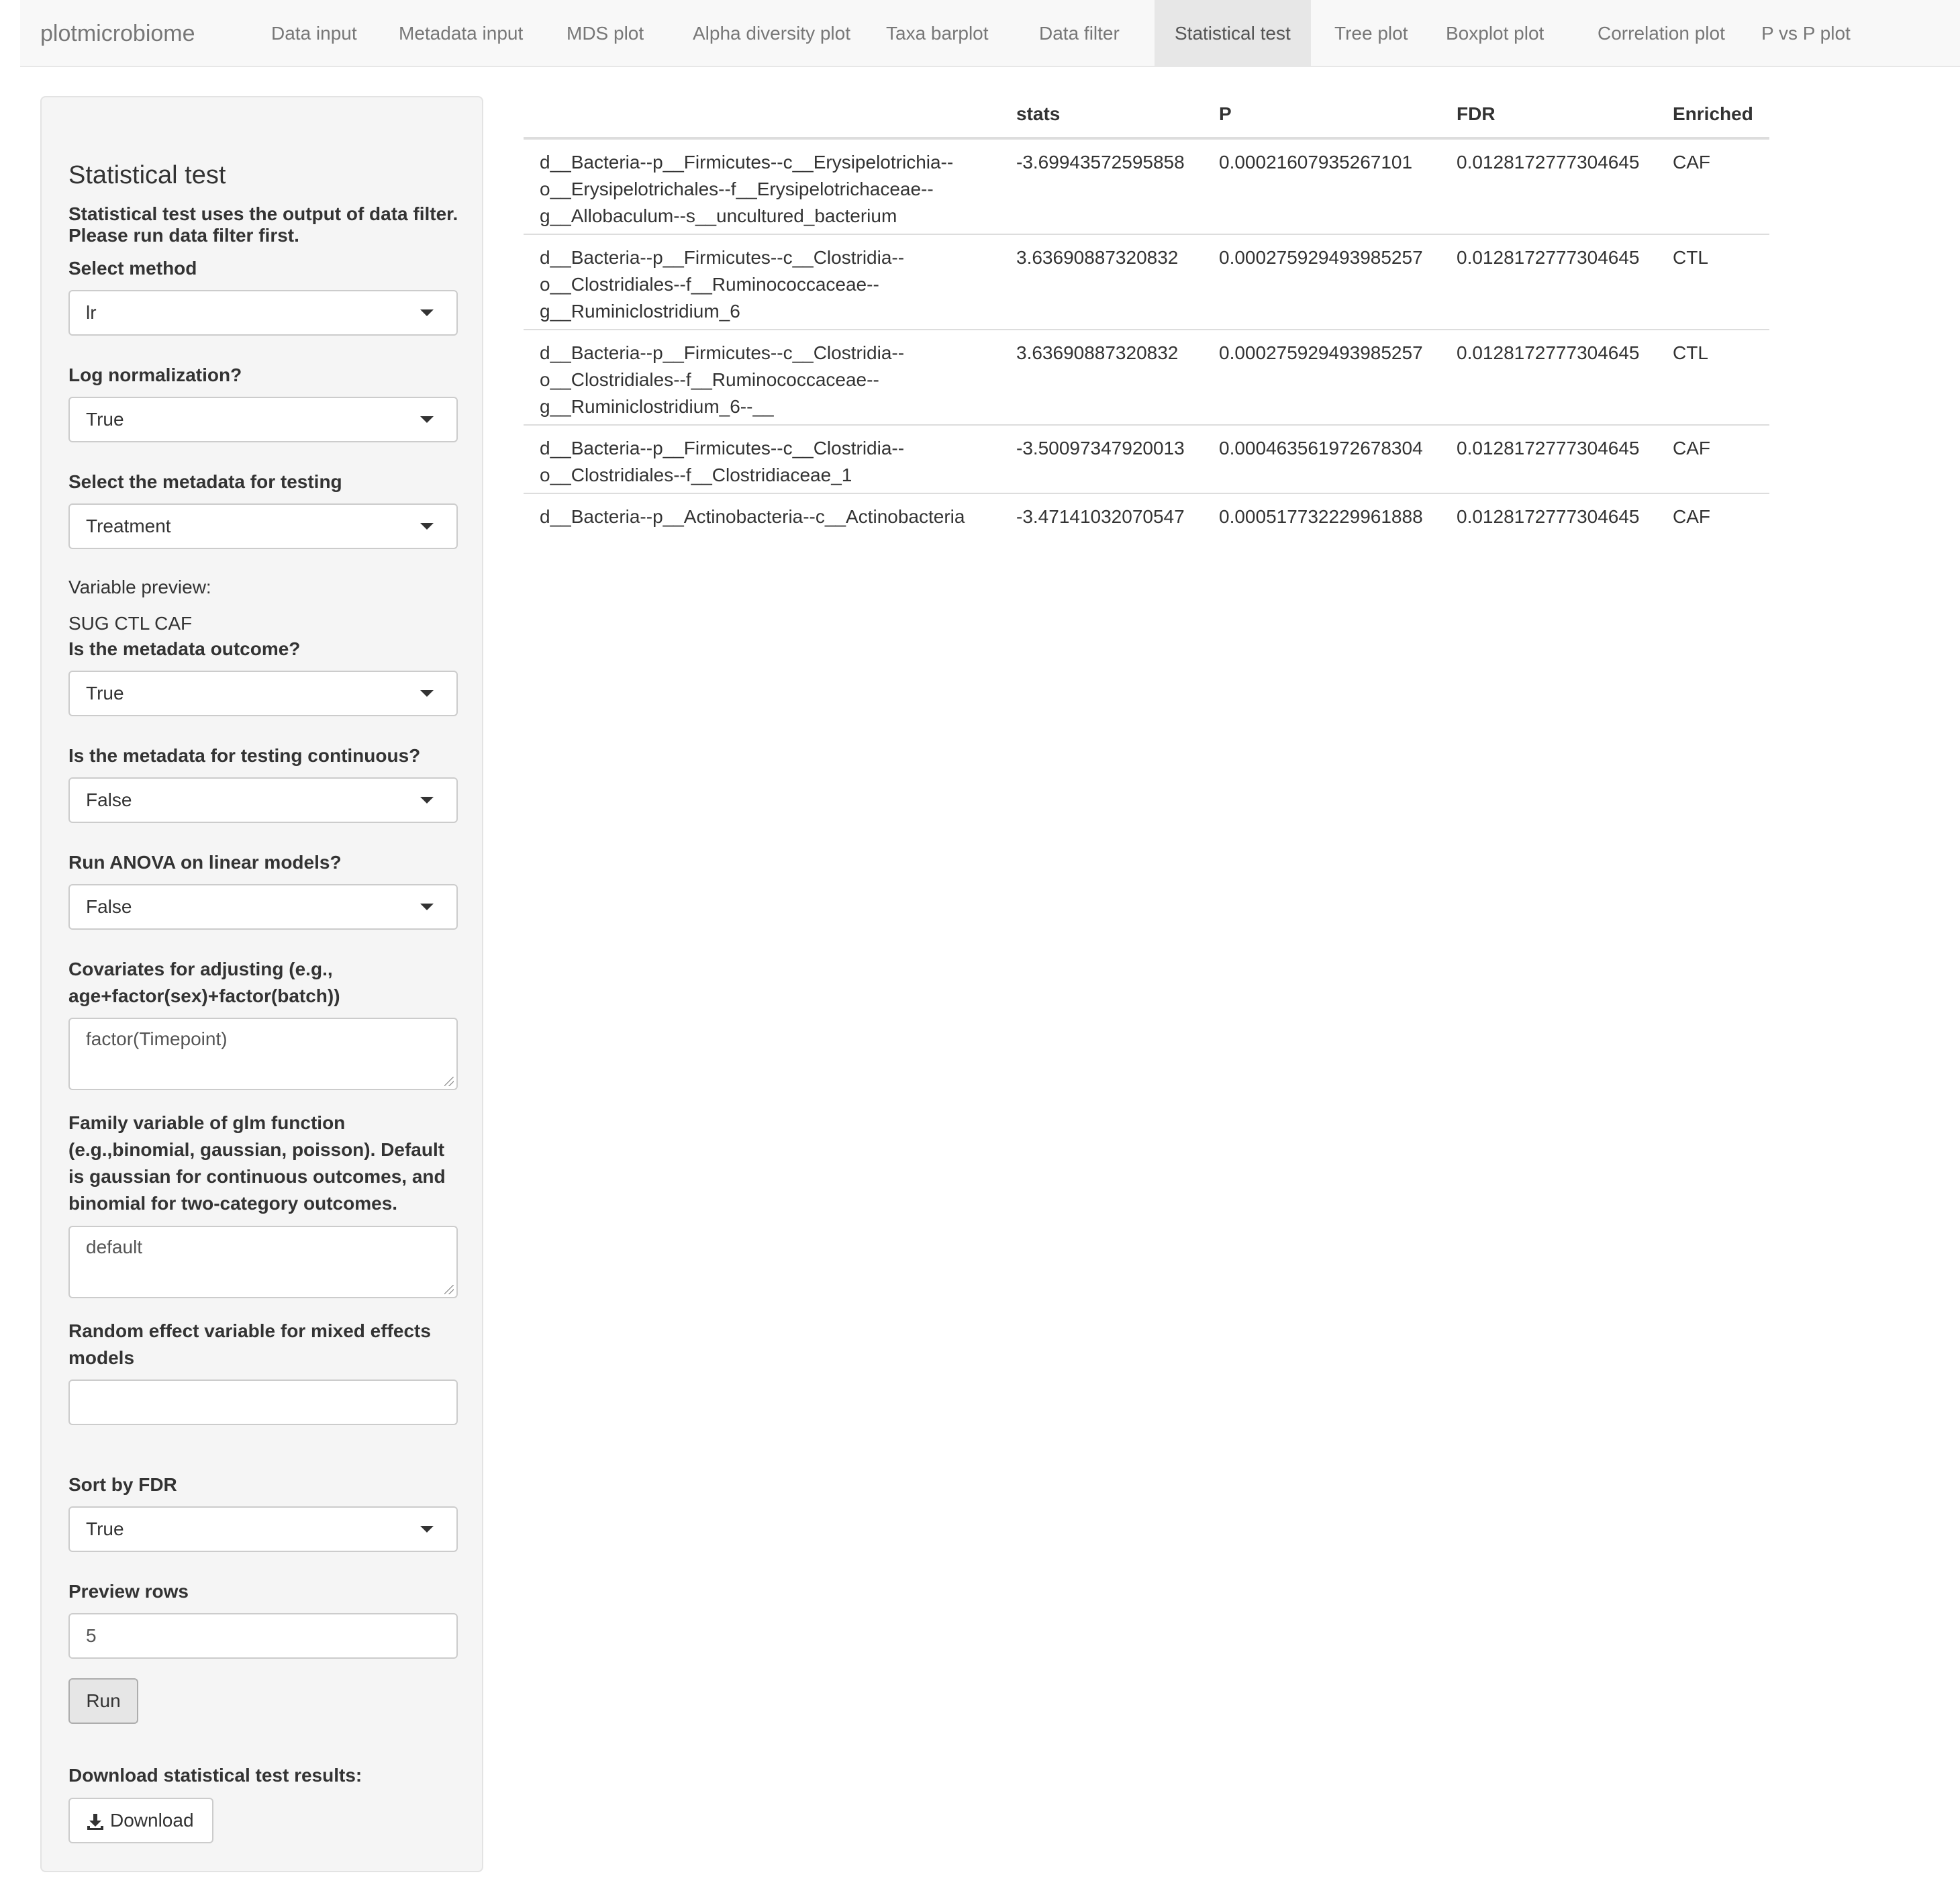  I want to click on run-button: Run, so click(103, 1701).